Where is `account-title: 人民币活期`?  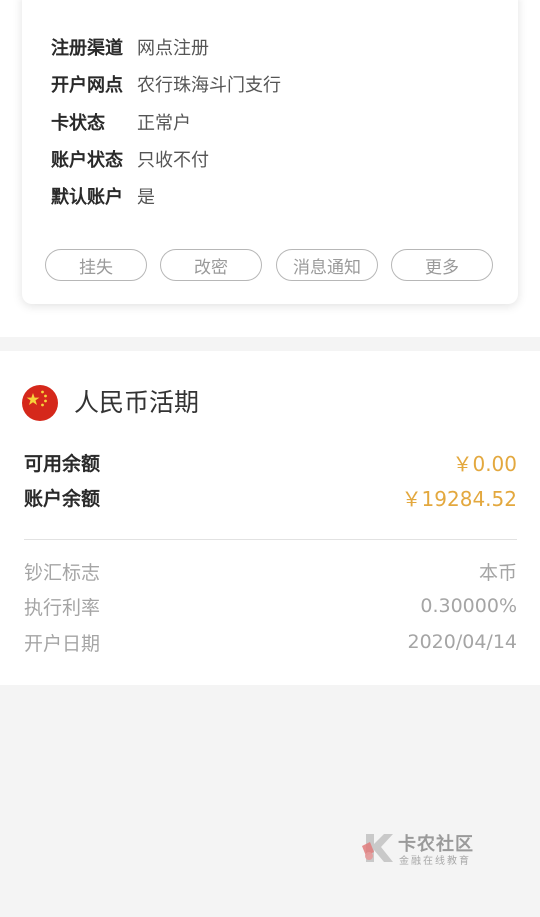 account-title: 人民币活期 is located at coordinates (137, 402).